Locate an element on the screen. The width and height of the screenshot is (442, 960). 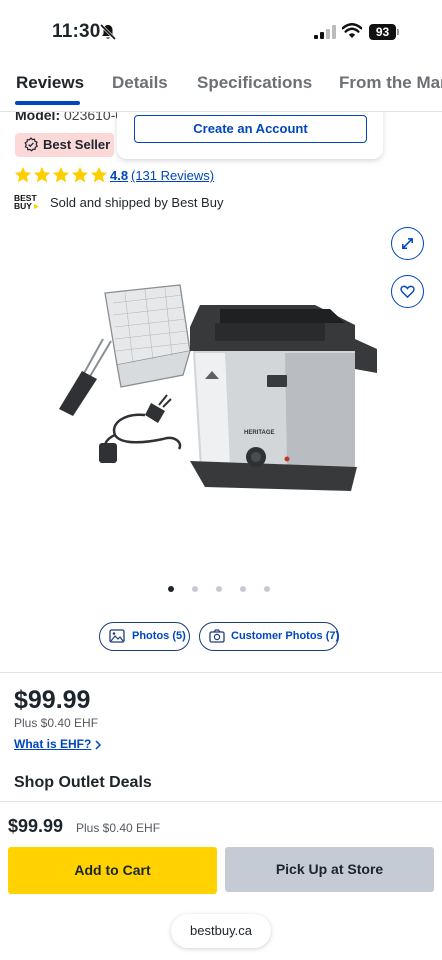
customer-photos-button: Customer Photos (7) is located at coordinates (269, 636).